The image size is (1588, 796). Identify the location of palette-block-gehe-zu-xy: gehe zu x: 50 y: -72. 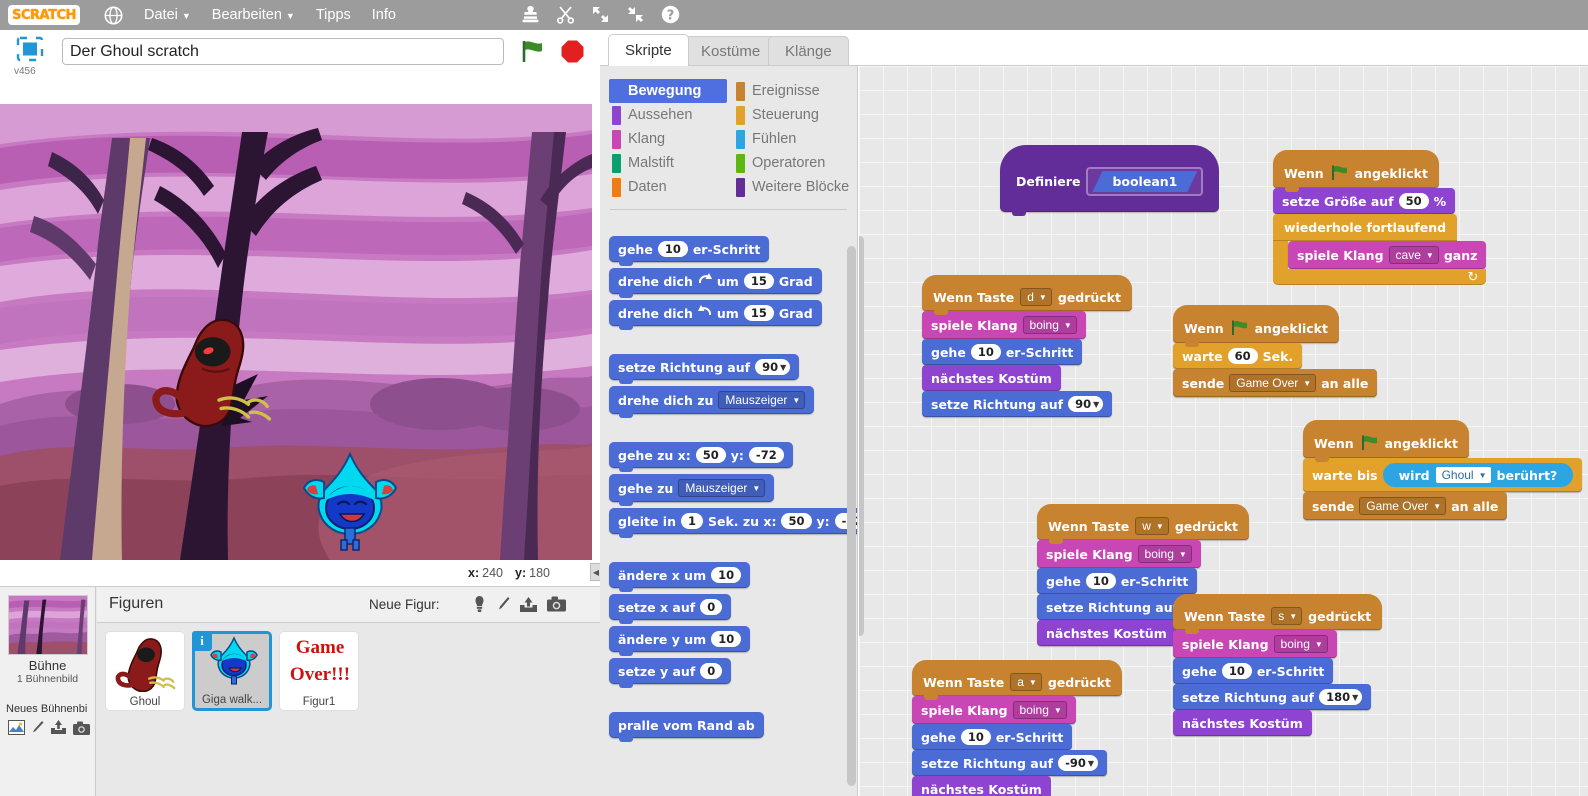
(733, 457).